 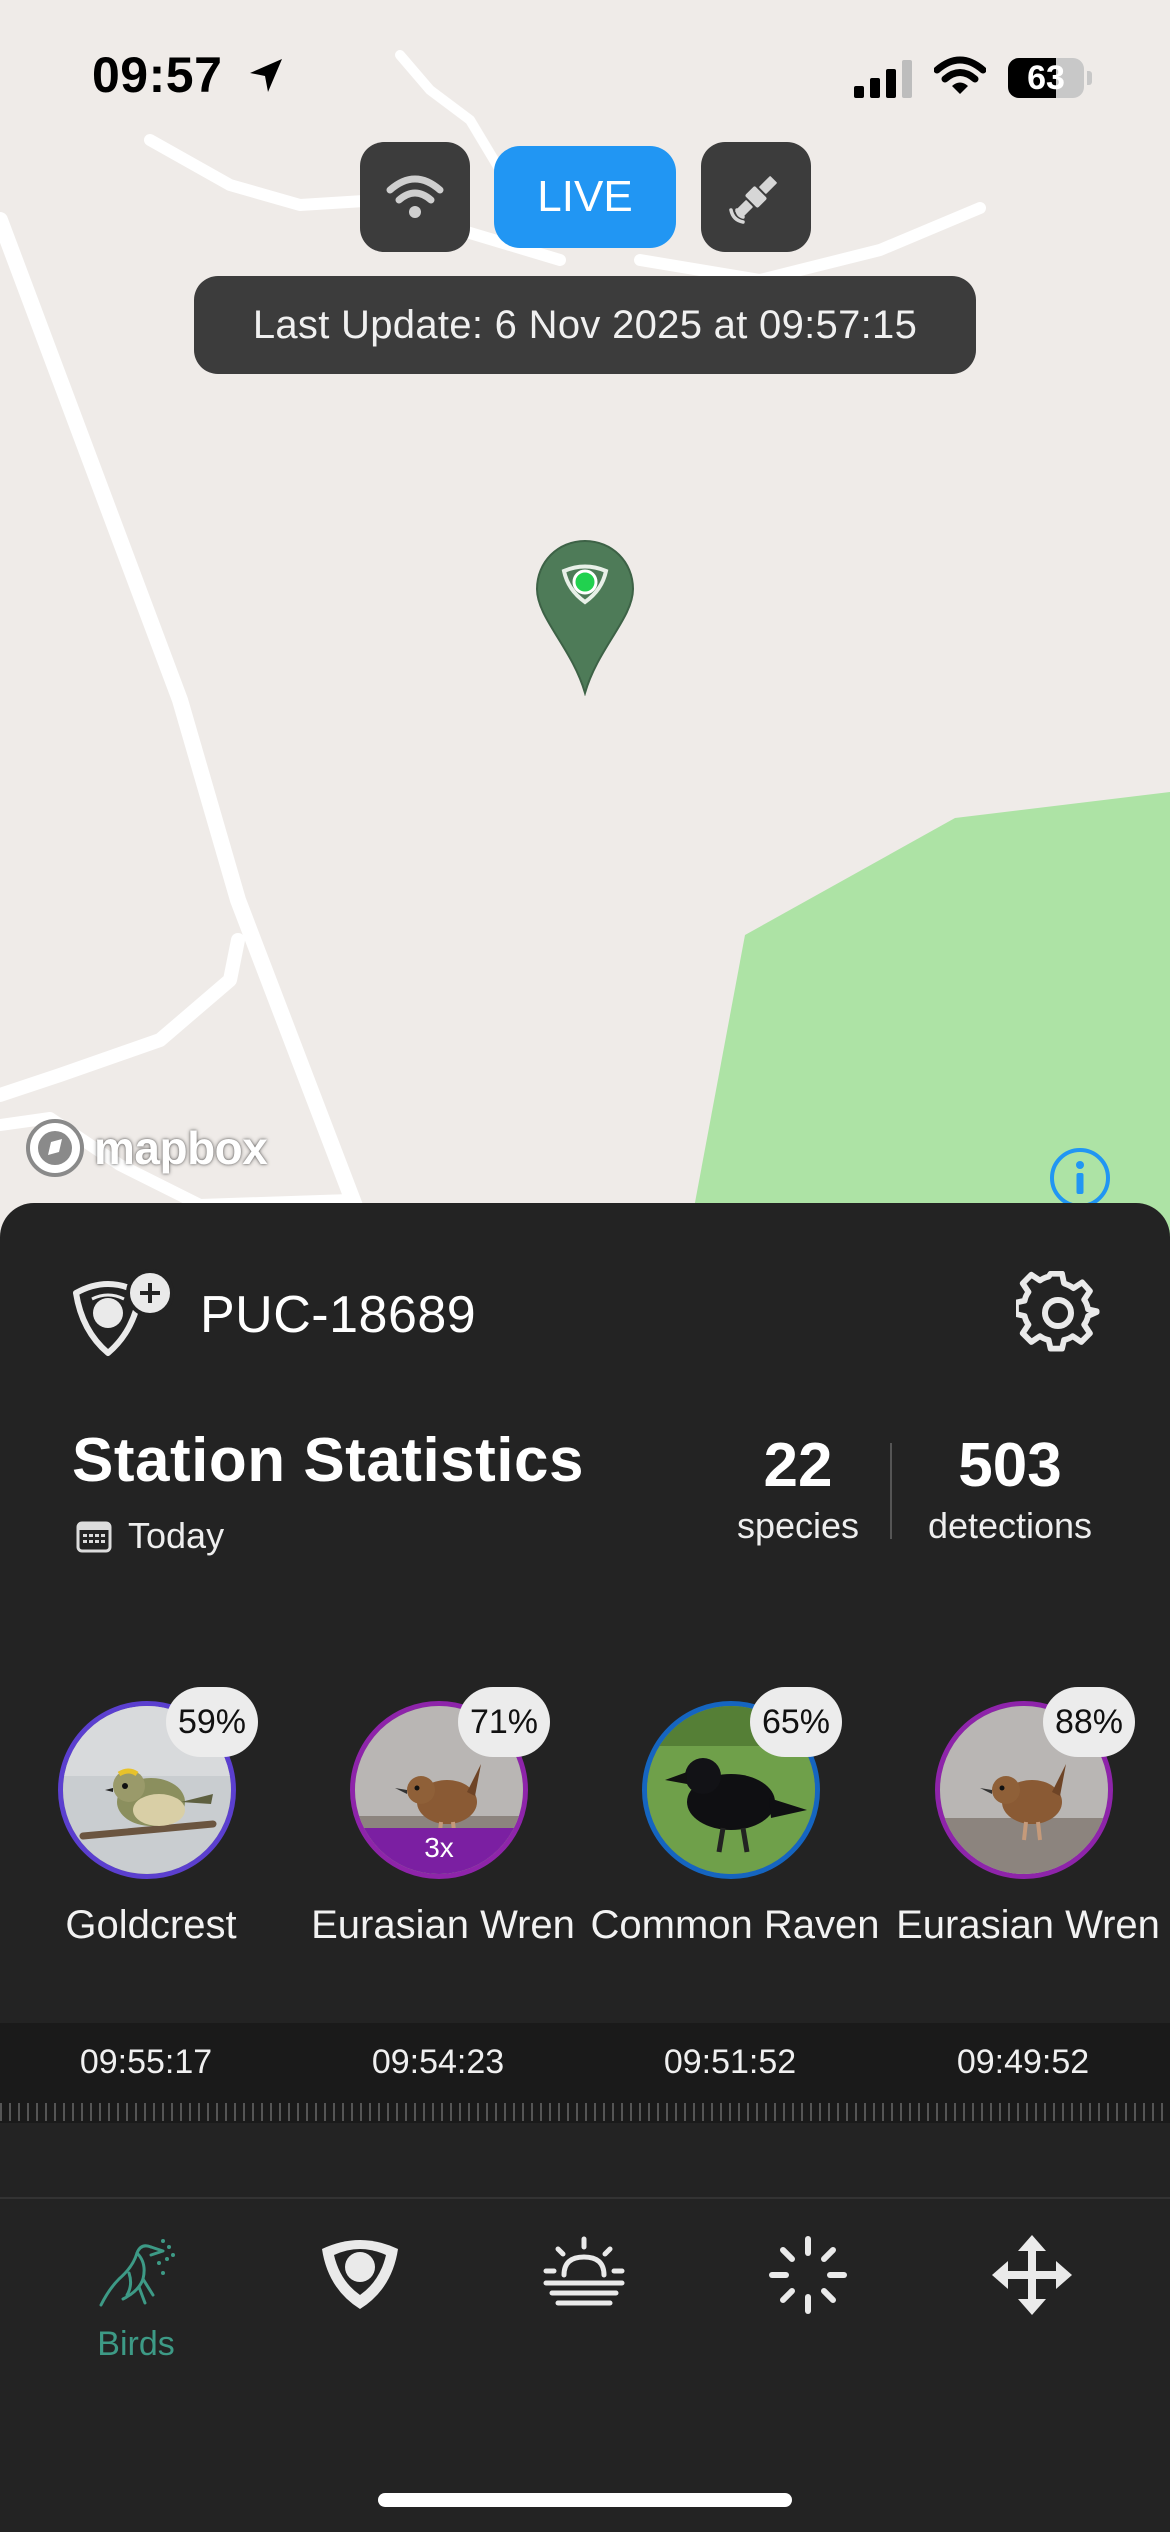 What do you see at coordinates (883, 79) in the screenshot?
I see `cellular-signal-icon` at bounding box center [883, 79].